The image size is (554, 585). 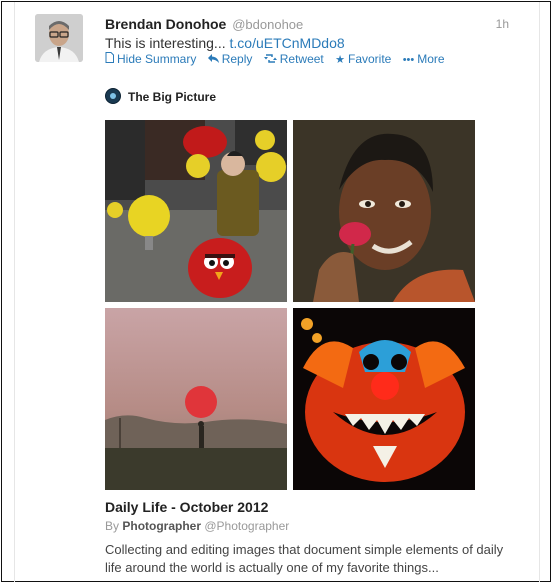 I want to click on favorite-label: Favorite, so click(x=369, y=59).